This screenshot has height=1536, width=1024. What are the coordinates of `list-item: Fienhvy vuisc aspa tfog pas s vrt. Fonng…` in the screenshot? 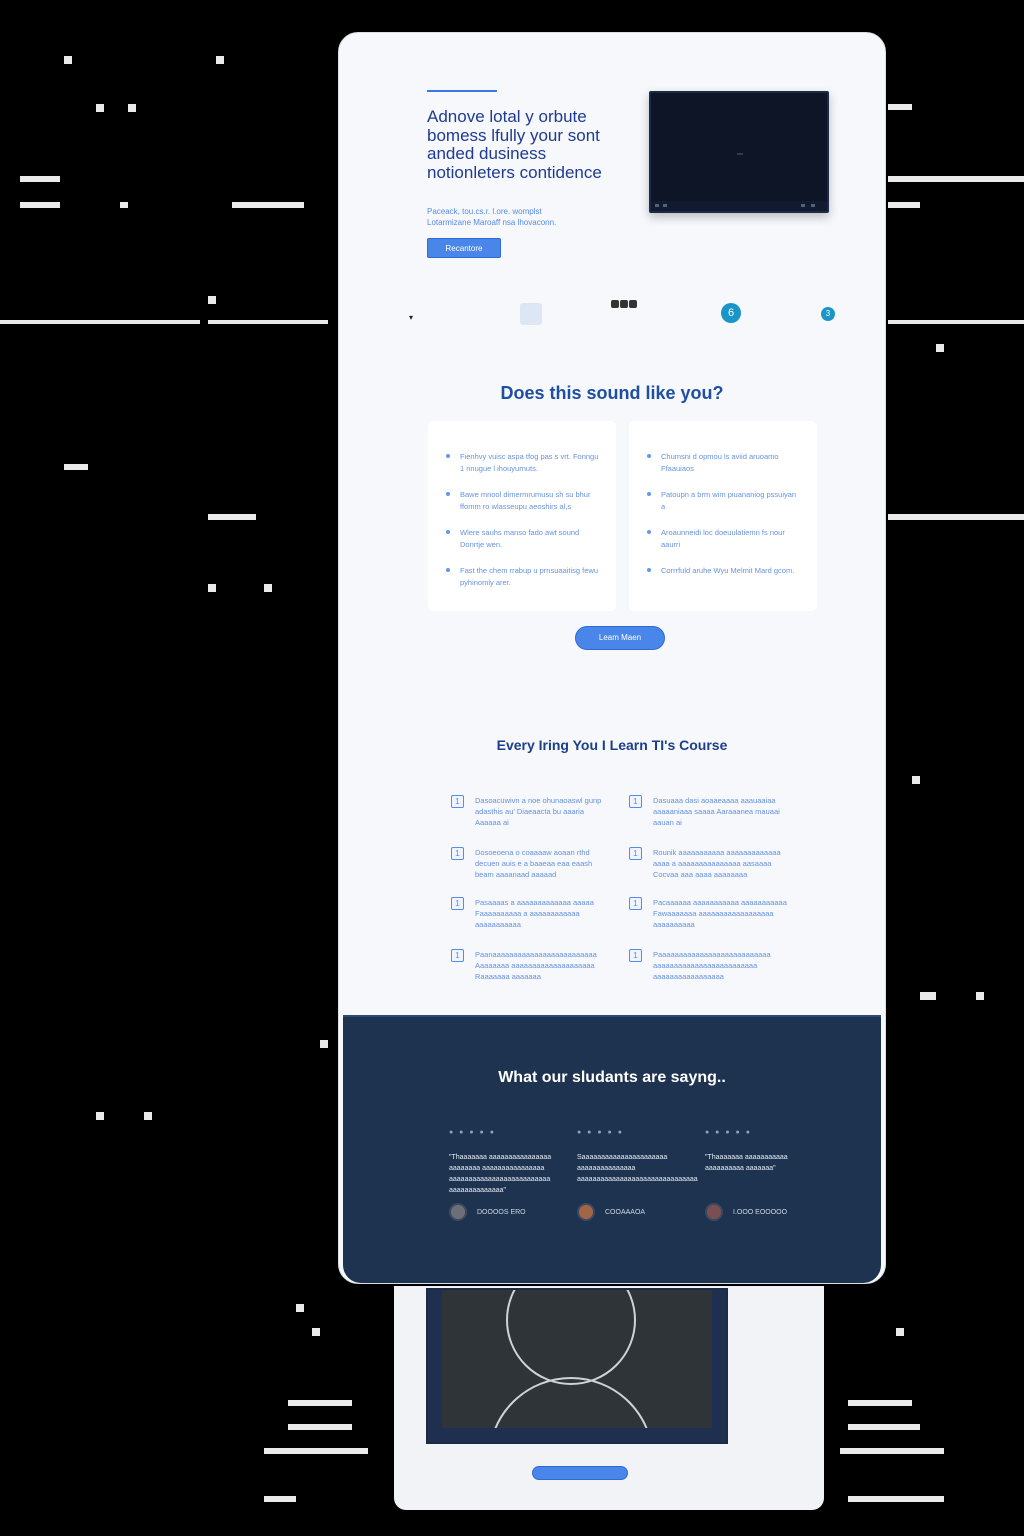 It's located at (522, 463).